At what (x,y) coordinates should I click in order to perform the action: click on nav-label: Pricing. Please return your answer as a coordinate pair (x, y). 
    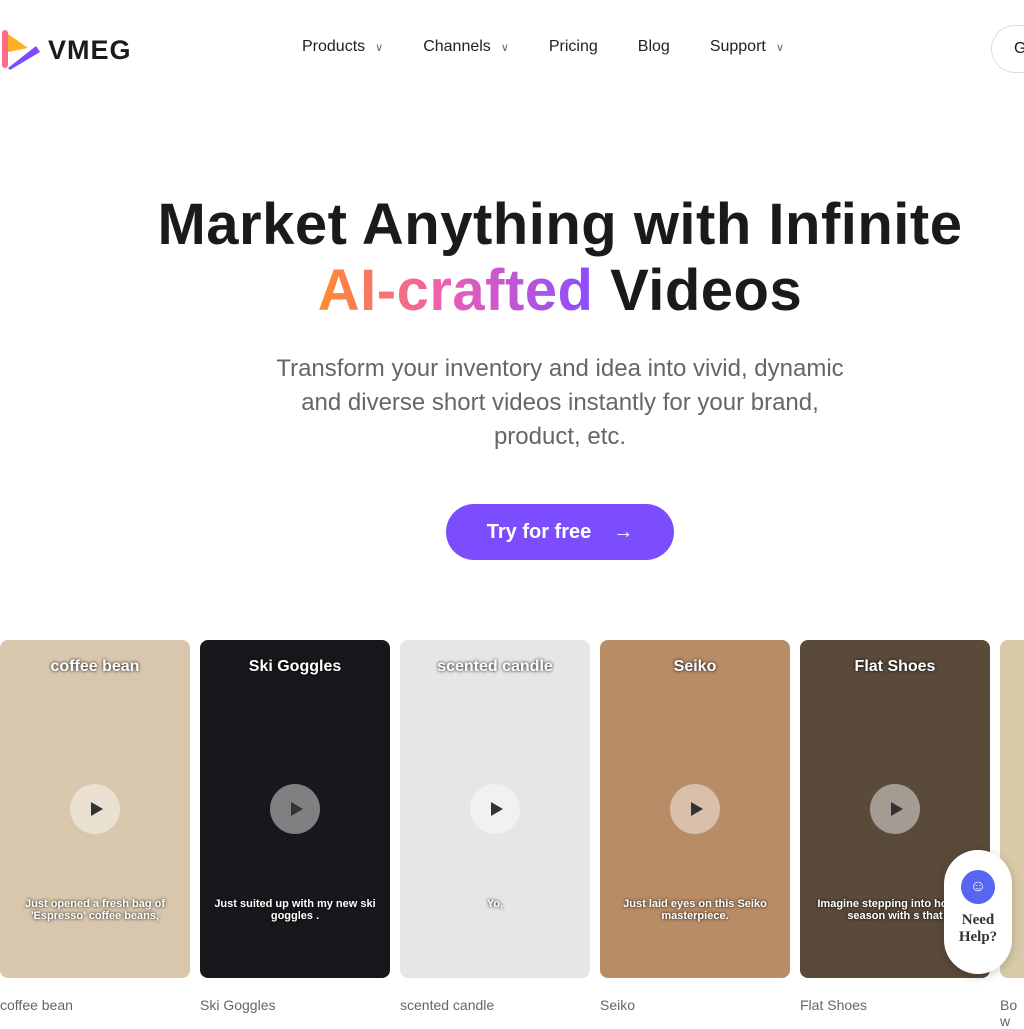
    Looking at the image, I should click on (573, 46).